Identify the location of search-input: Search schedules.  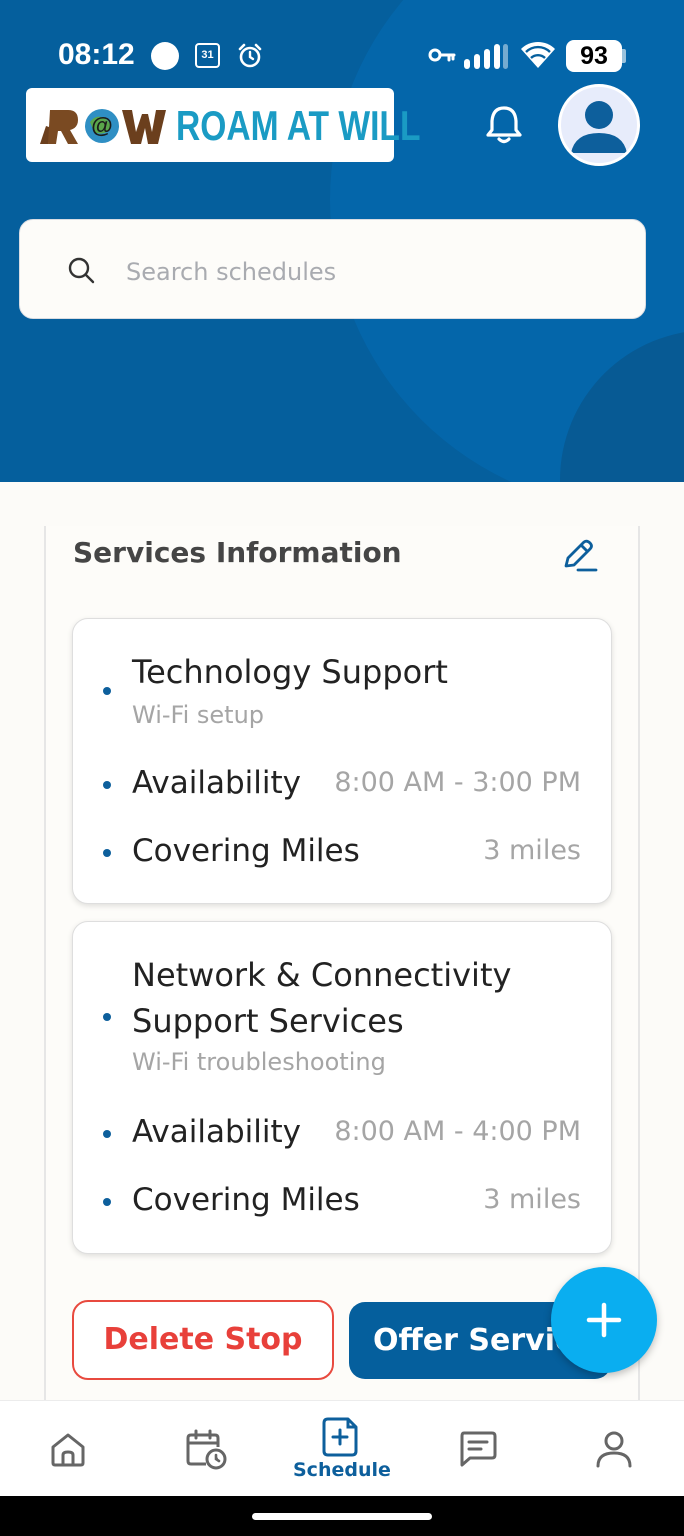
(231, 272).